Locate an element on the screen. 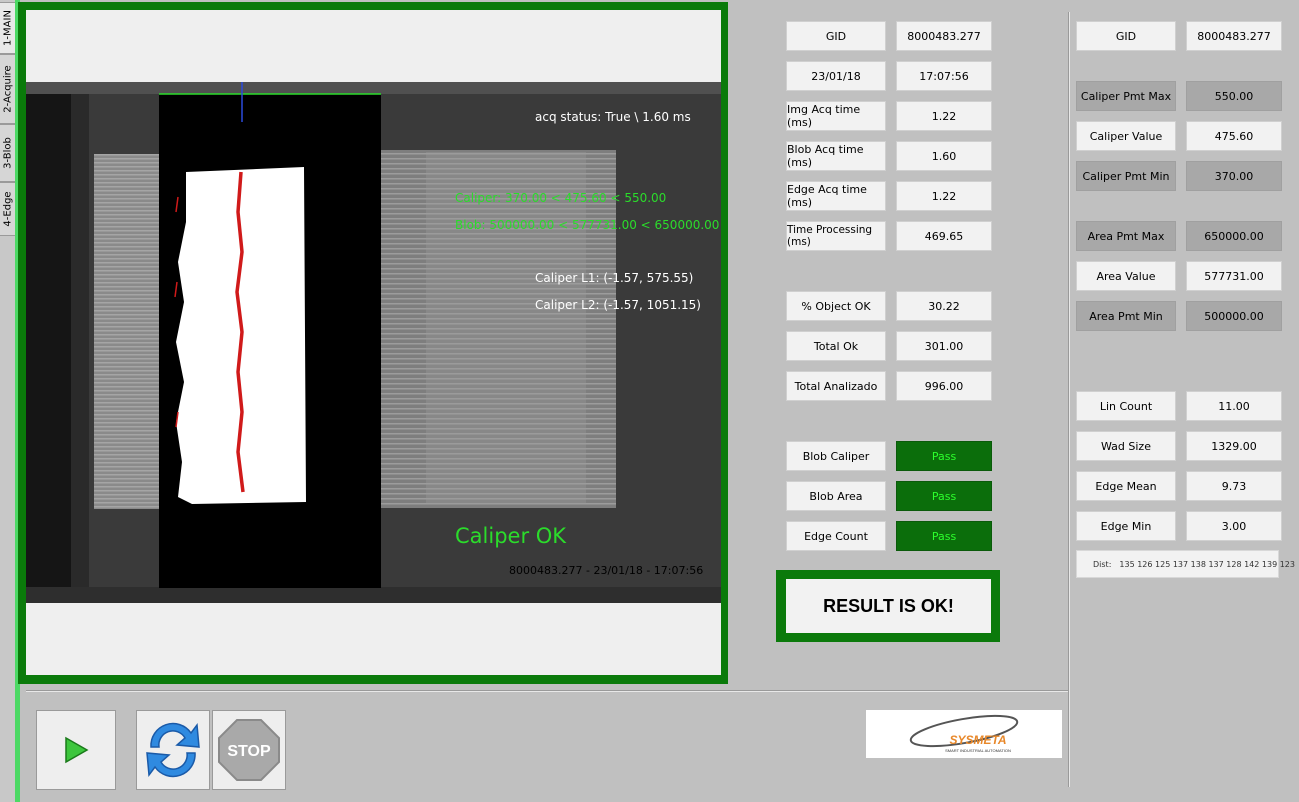  sysmeta-logo: SYSMETA SMART INDUSTRIAL AUTOMATION is located at coordinates (964, 733).